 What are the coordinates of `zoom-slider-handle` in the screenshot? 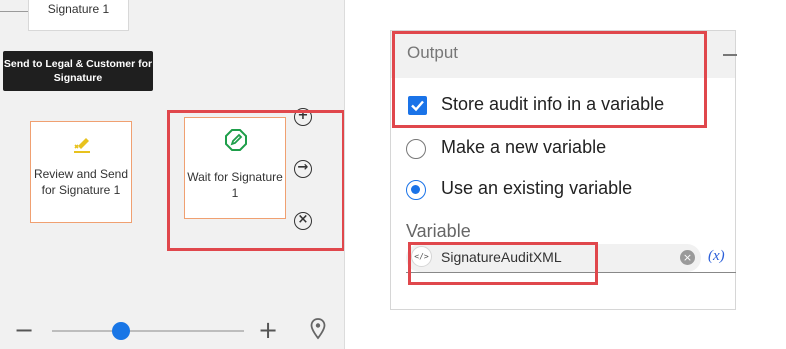 It's located at (121, 331).